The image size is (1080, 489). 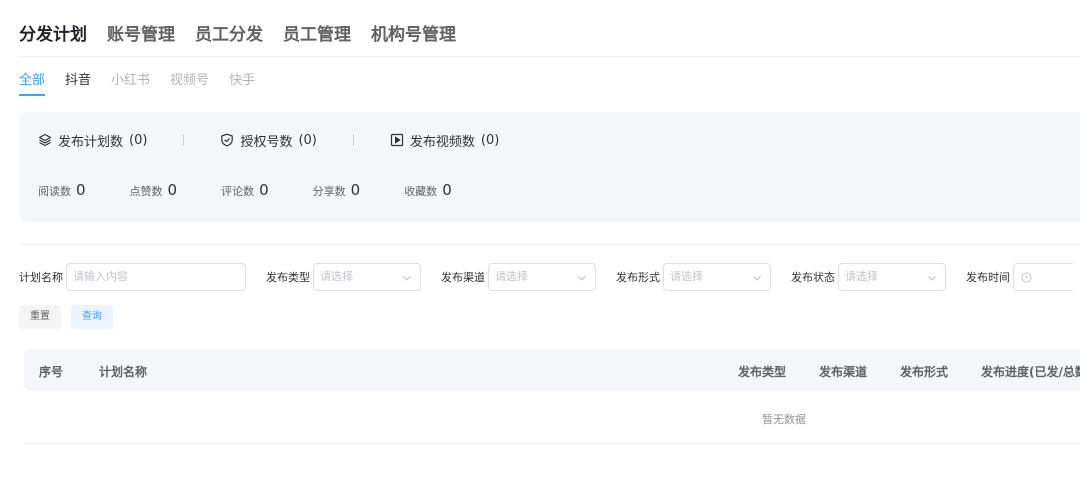 I want to click on play-square-icon, so click(x=396, y=140).